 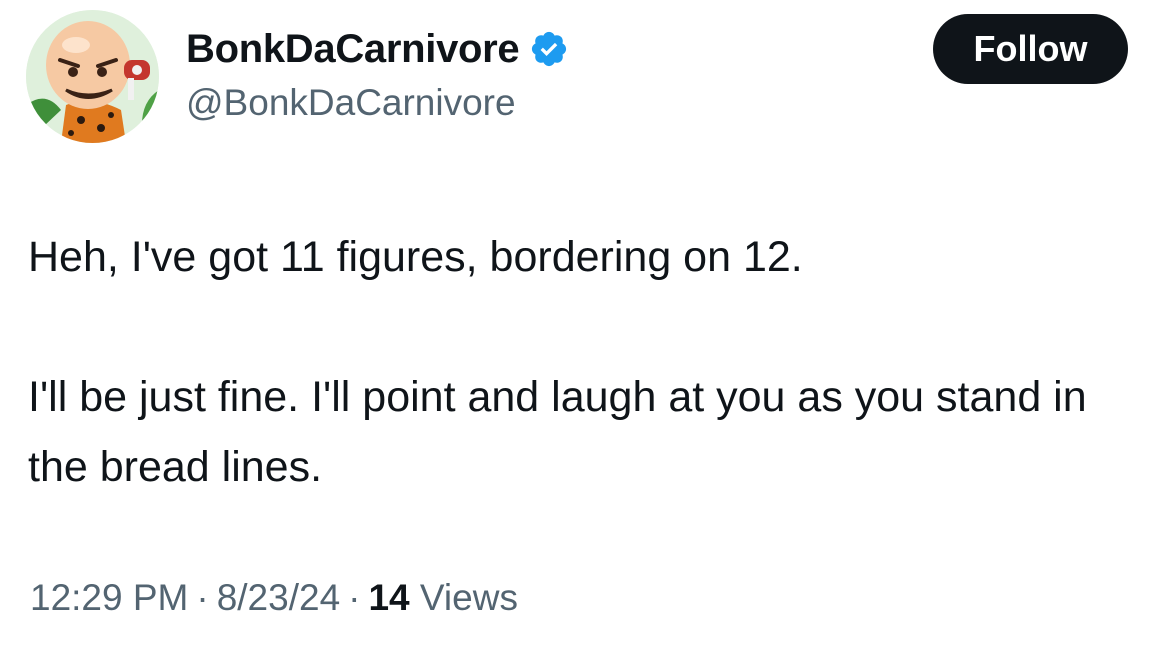 I want to click on tweet-meta: 12:29 PM · 8/23/24 · 14 Views, so click(x=274, y=598).